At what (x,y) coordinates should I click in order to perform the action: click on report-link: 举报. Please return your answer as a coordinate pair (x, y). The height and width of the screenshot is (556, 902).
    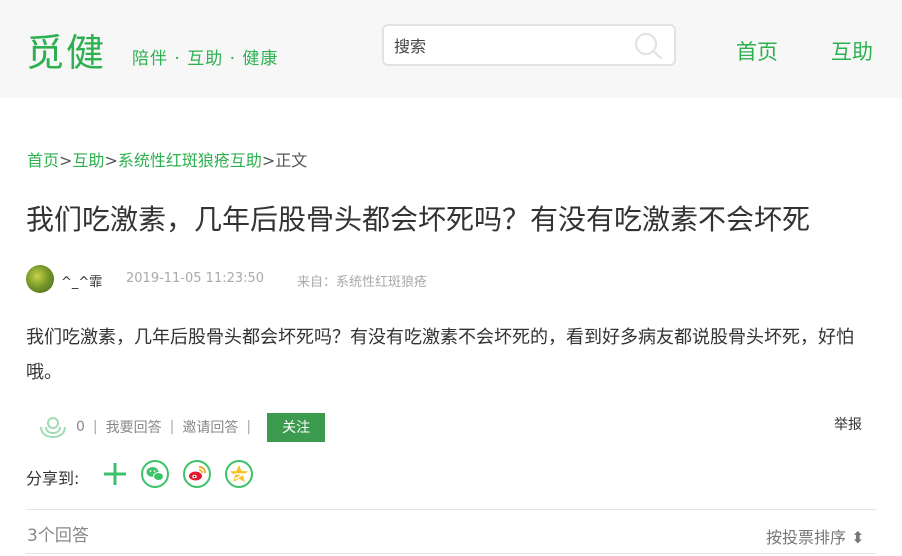
    Looking at the image, I should click on (848, 424).